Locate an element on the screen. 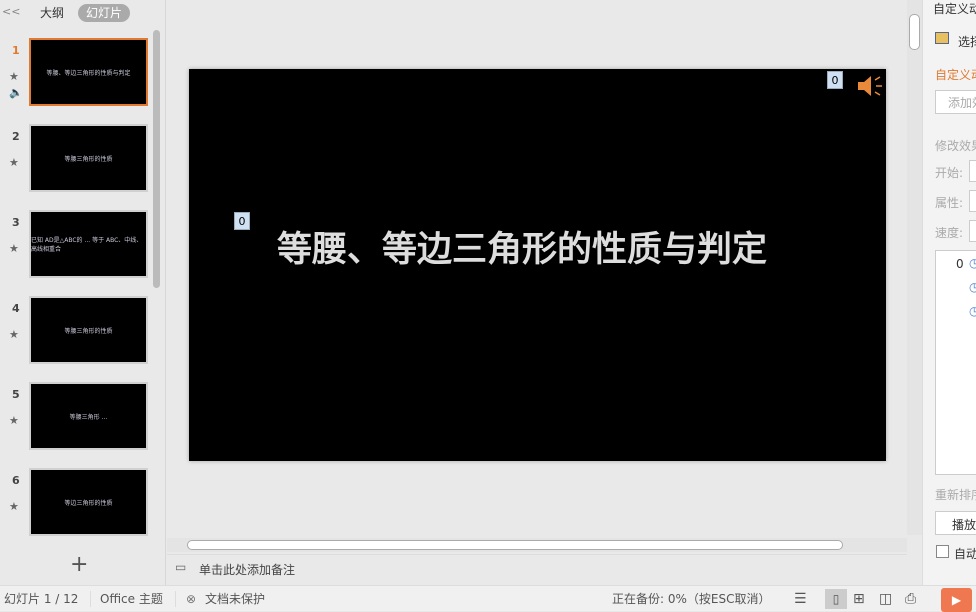 The width and height of the screenshot is (976, 612). slide-thumbnail: 等边三角形的性质 is located at coordinates (88, 502).